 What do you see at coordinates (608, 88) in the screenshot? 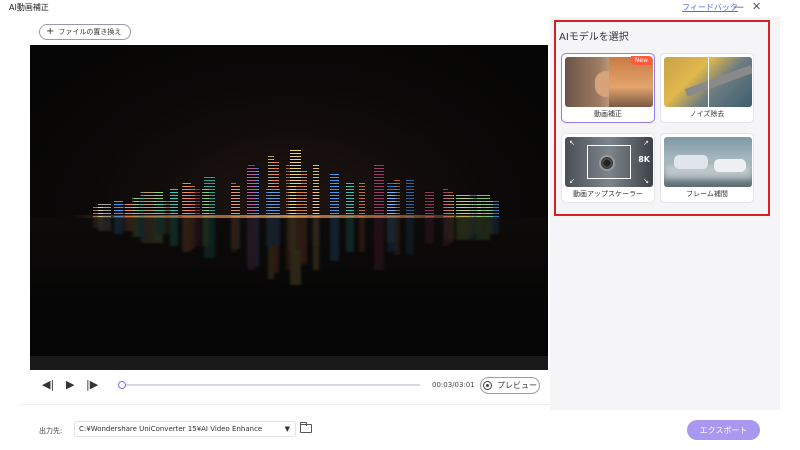
I see `model-card-video-enhance: New 動画補正` at bounding box center [608, 88].